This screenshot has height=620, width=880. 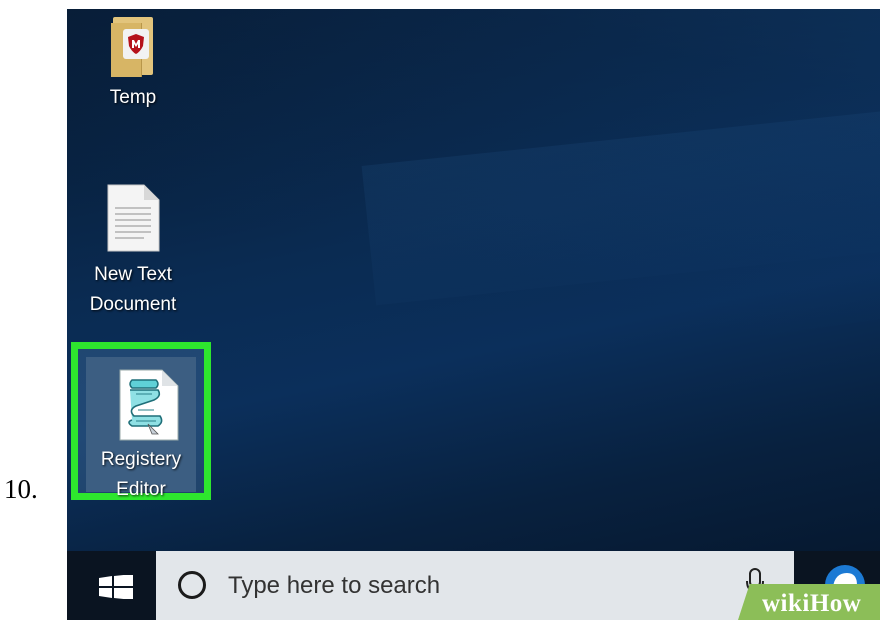 I want to click on registry-editor-icon, so click(x=147, y=405).